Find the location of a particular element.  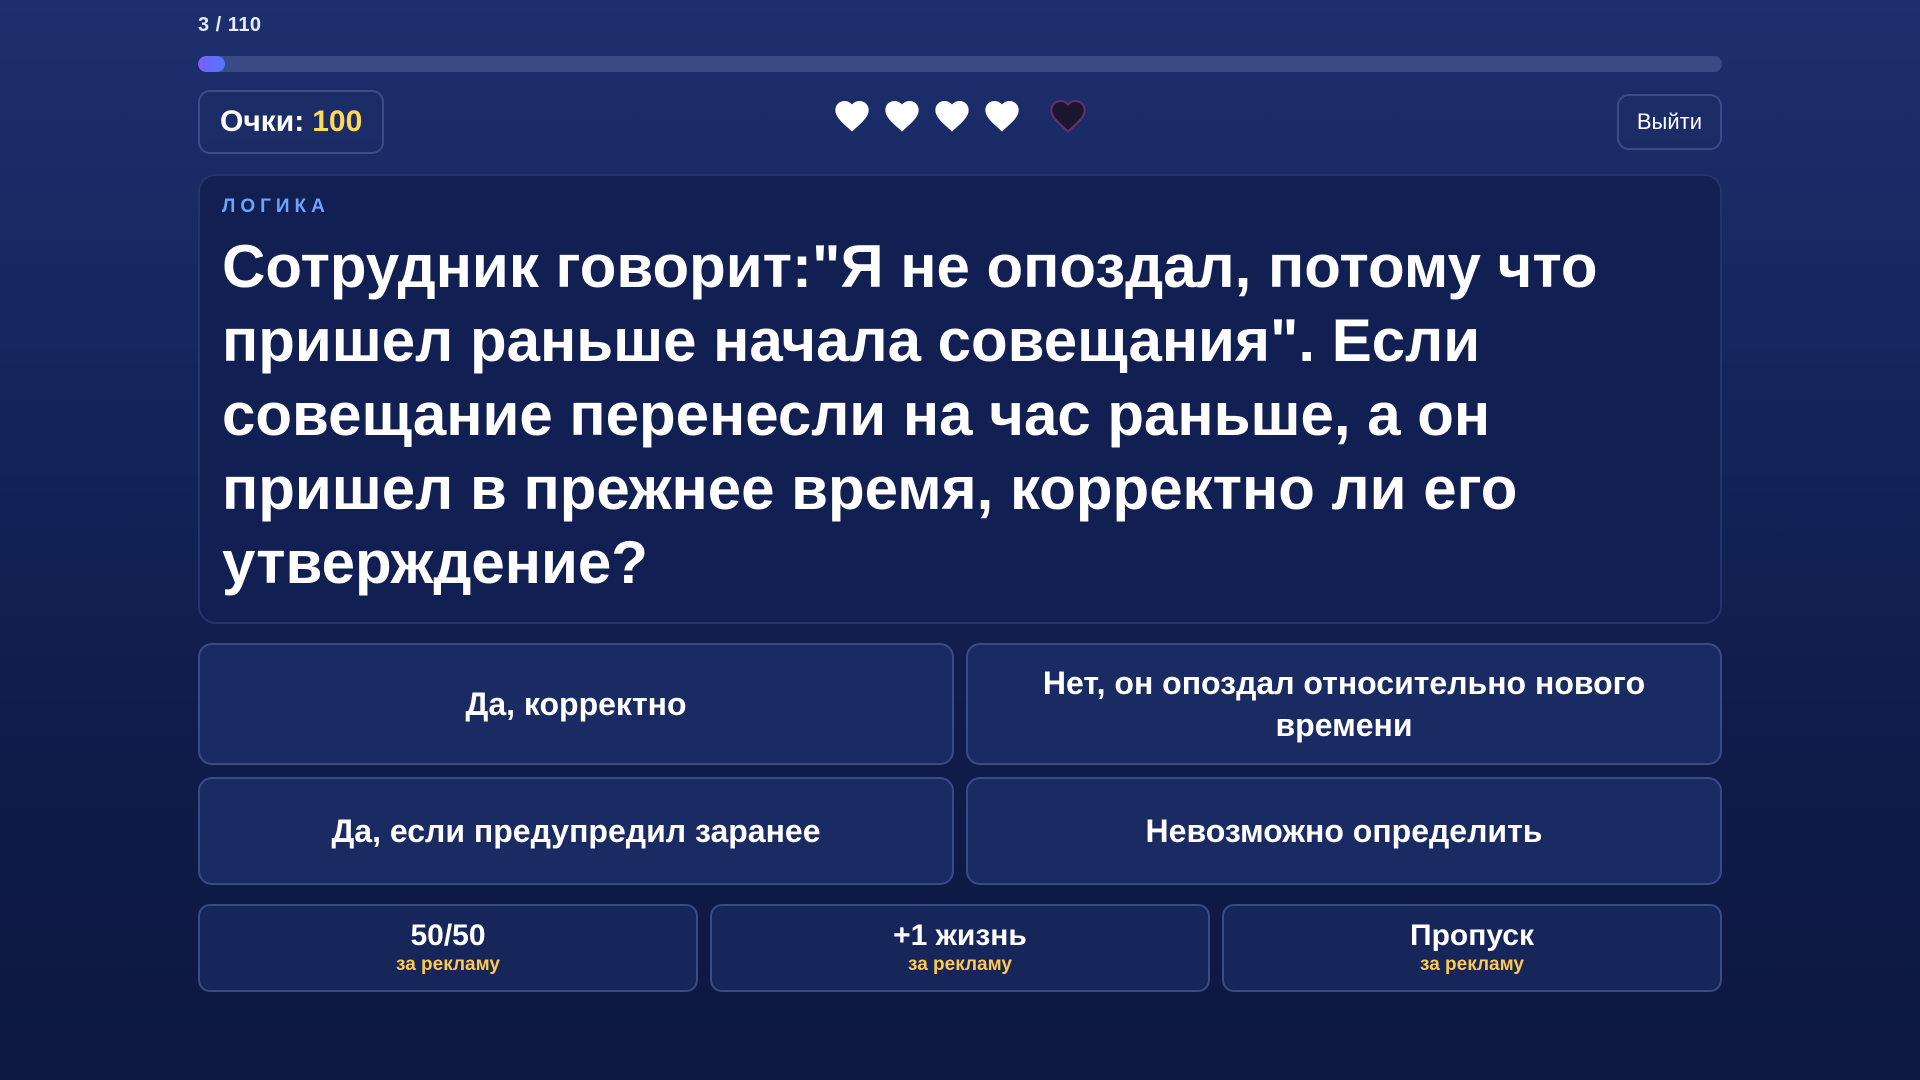

bonus-title: 50/50 is located at coordinates (448, 935).